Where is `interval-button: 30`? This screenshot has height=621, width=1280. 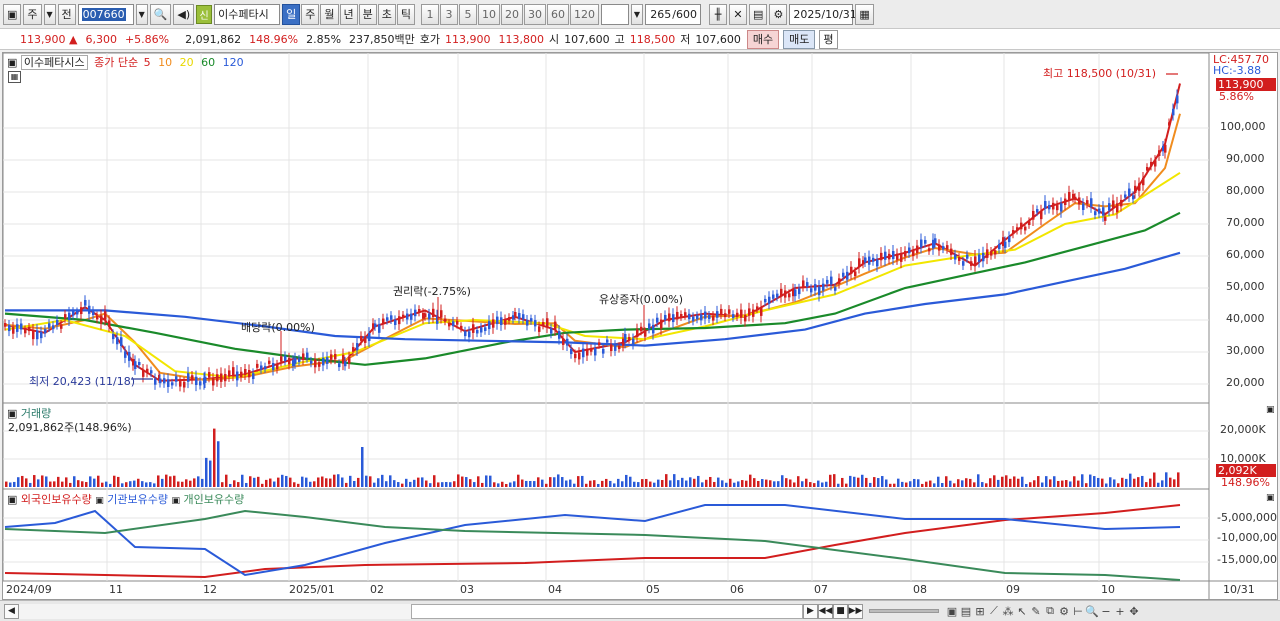 interval-button: 30 is located at coordinates (535, 14).